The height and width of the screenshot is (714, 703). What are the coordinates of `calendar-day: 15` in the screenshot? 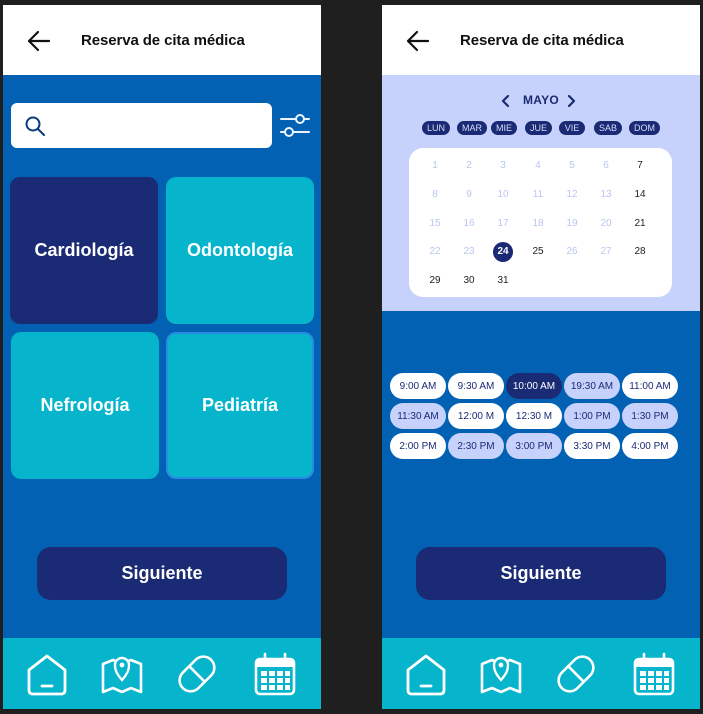 It's located at (435, 224).